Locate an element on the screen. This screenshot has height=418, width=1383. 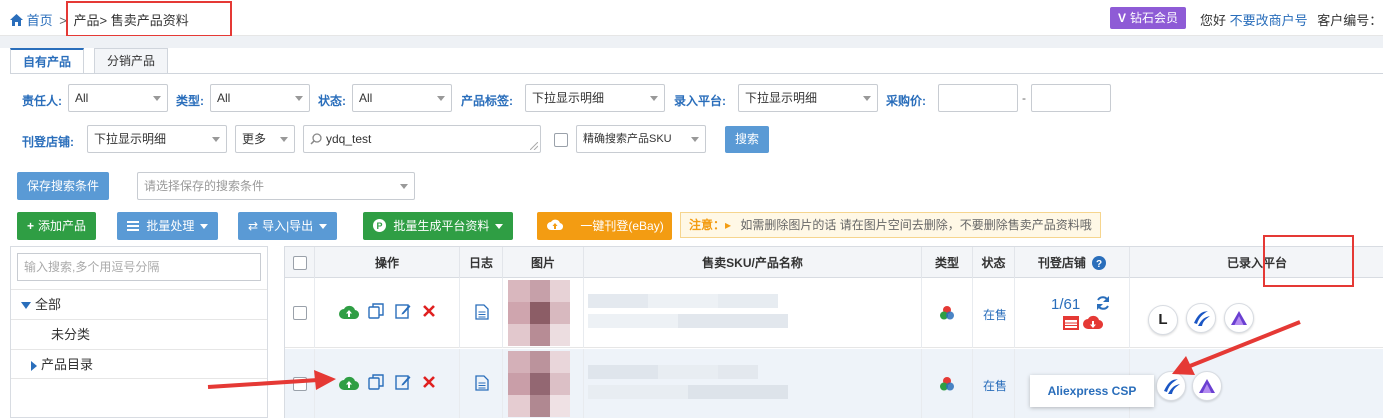
resize-handle-icon is located at coordinates (534, 146).